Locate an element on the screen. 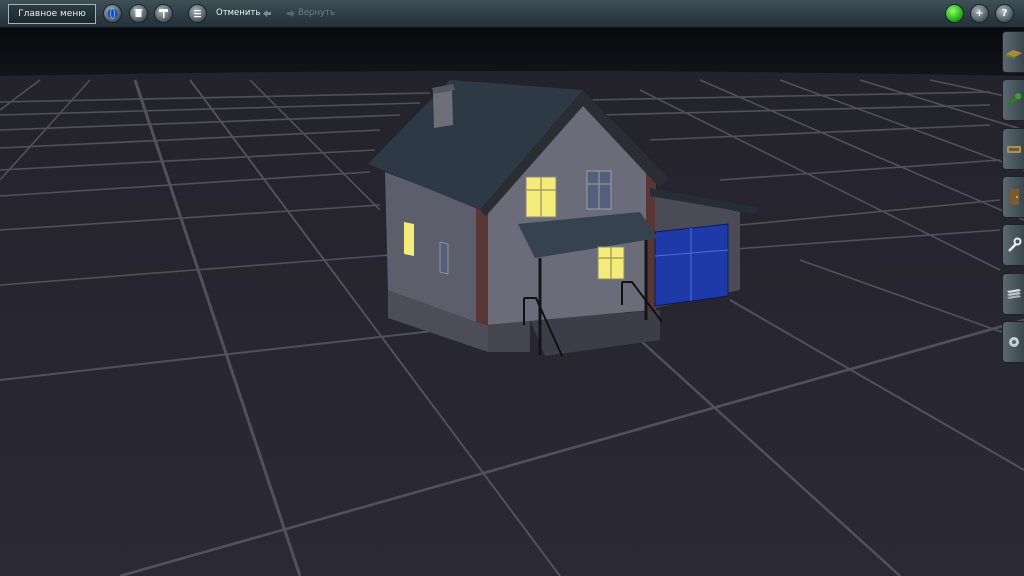 This screenshot has width=1024, height=576. settings-icon is located at coordinates (1014, 342).